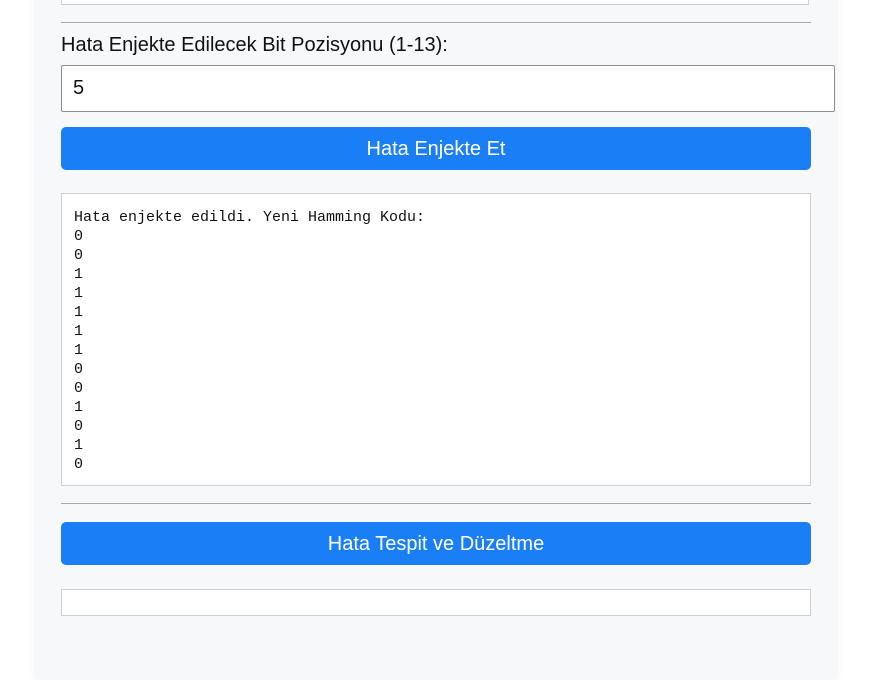  What do you see at coordinates (250, 217) in the screenshot?
I see `injection-output-heading: Hata enjekte edildi. Yeni Hamming Kodu:` at bounding box center [250, 217].